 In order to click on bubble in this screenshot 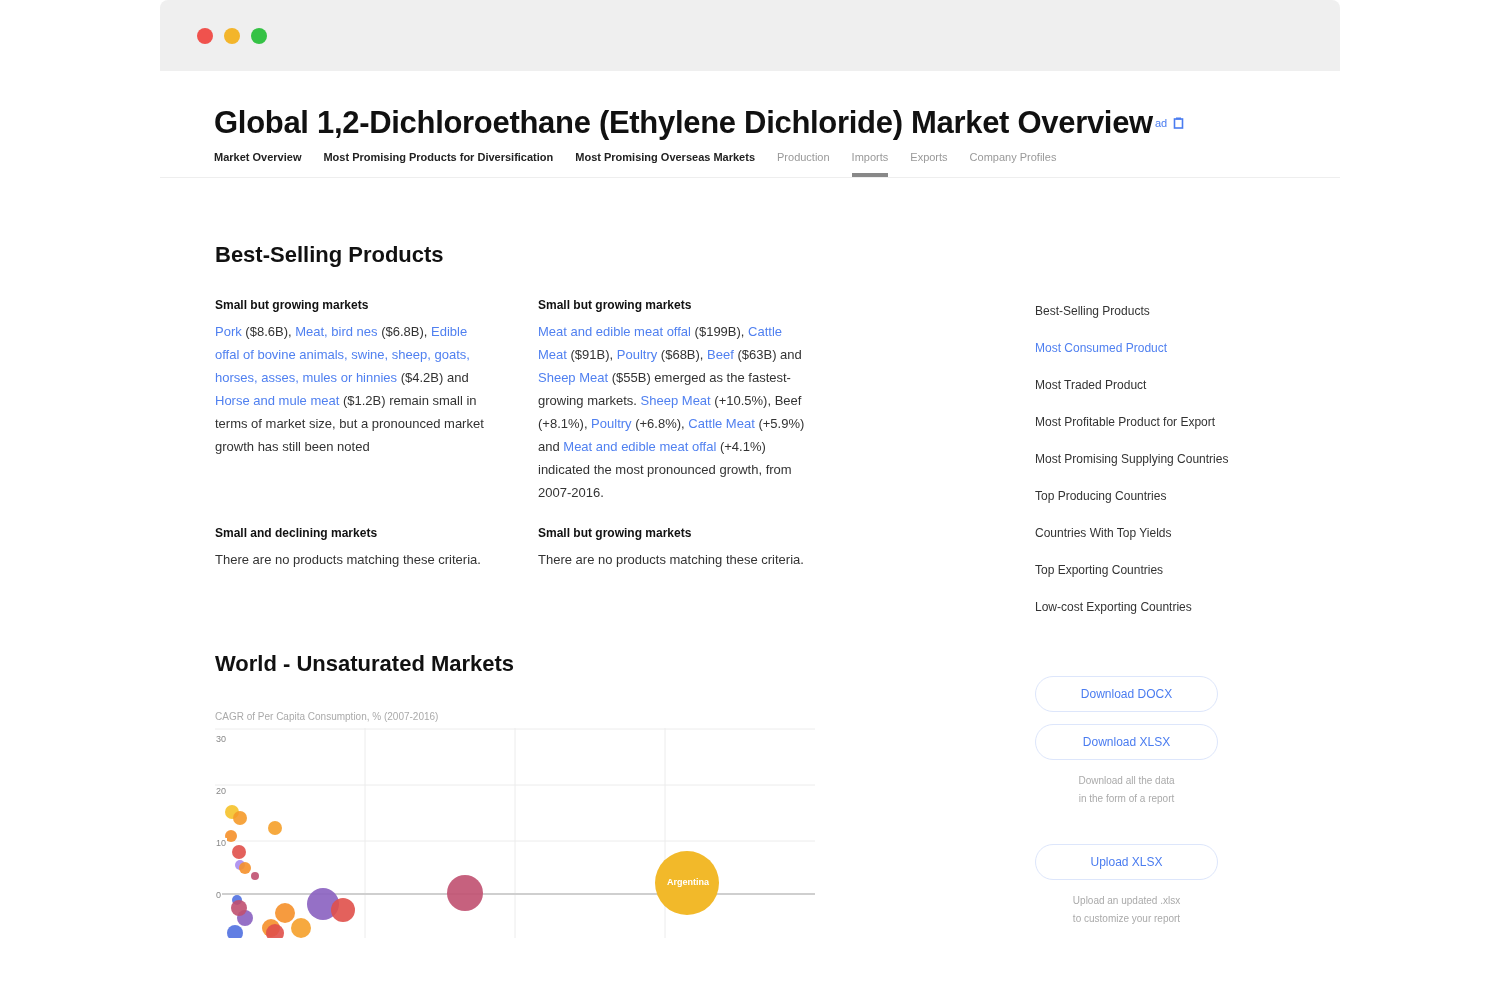, I will do `click(687, 883)`.